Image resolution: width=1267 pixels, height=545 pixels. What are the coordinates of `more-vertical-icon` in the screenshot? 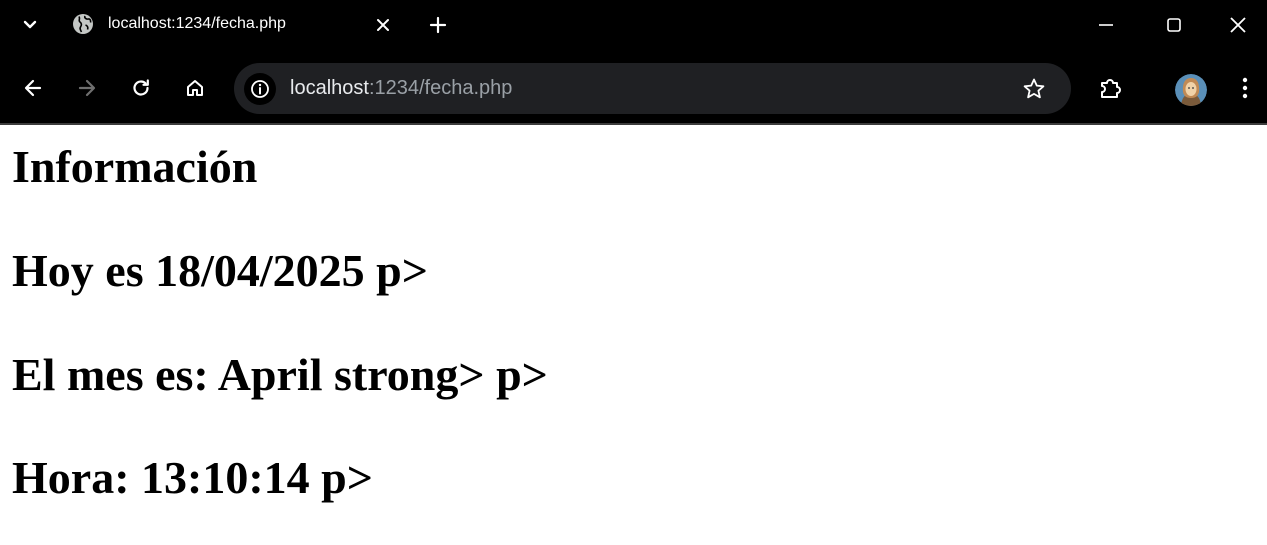 It's located at (1245, 88).